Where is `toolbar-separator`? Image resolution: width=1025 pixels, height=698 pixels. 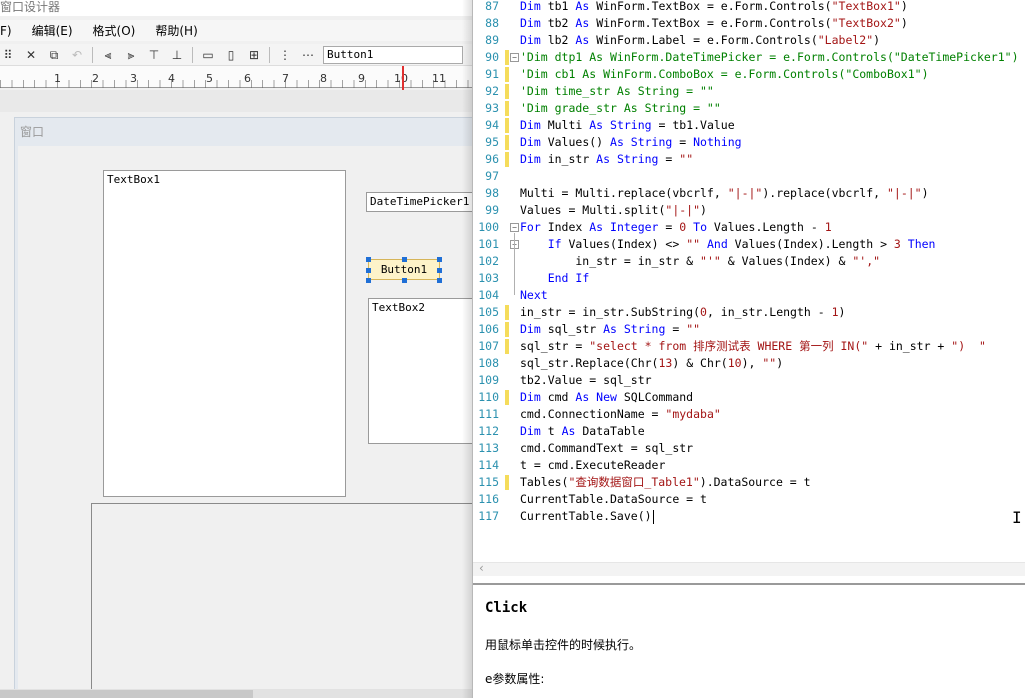
toolbar-separator is located at coordinates (269, 54).